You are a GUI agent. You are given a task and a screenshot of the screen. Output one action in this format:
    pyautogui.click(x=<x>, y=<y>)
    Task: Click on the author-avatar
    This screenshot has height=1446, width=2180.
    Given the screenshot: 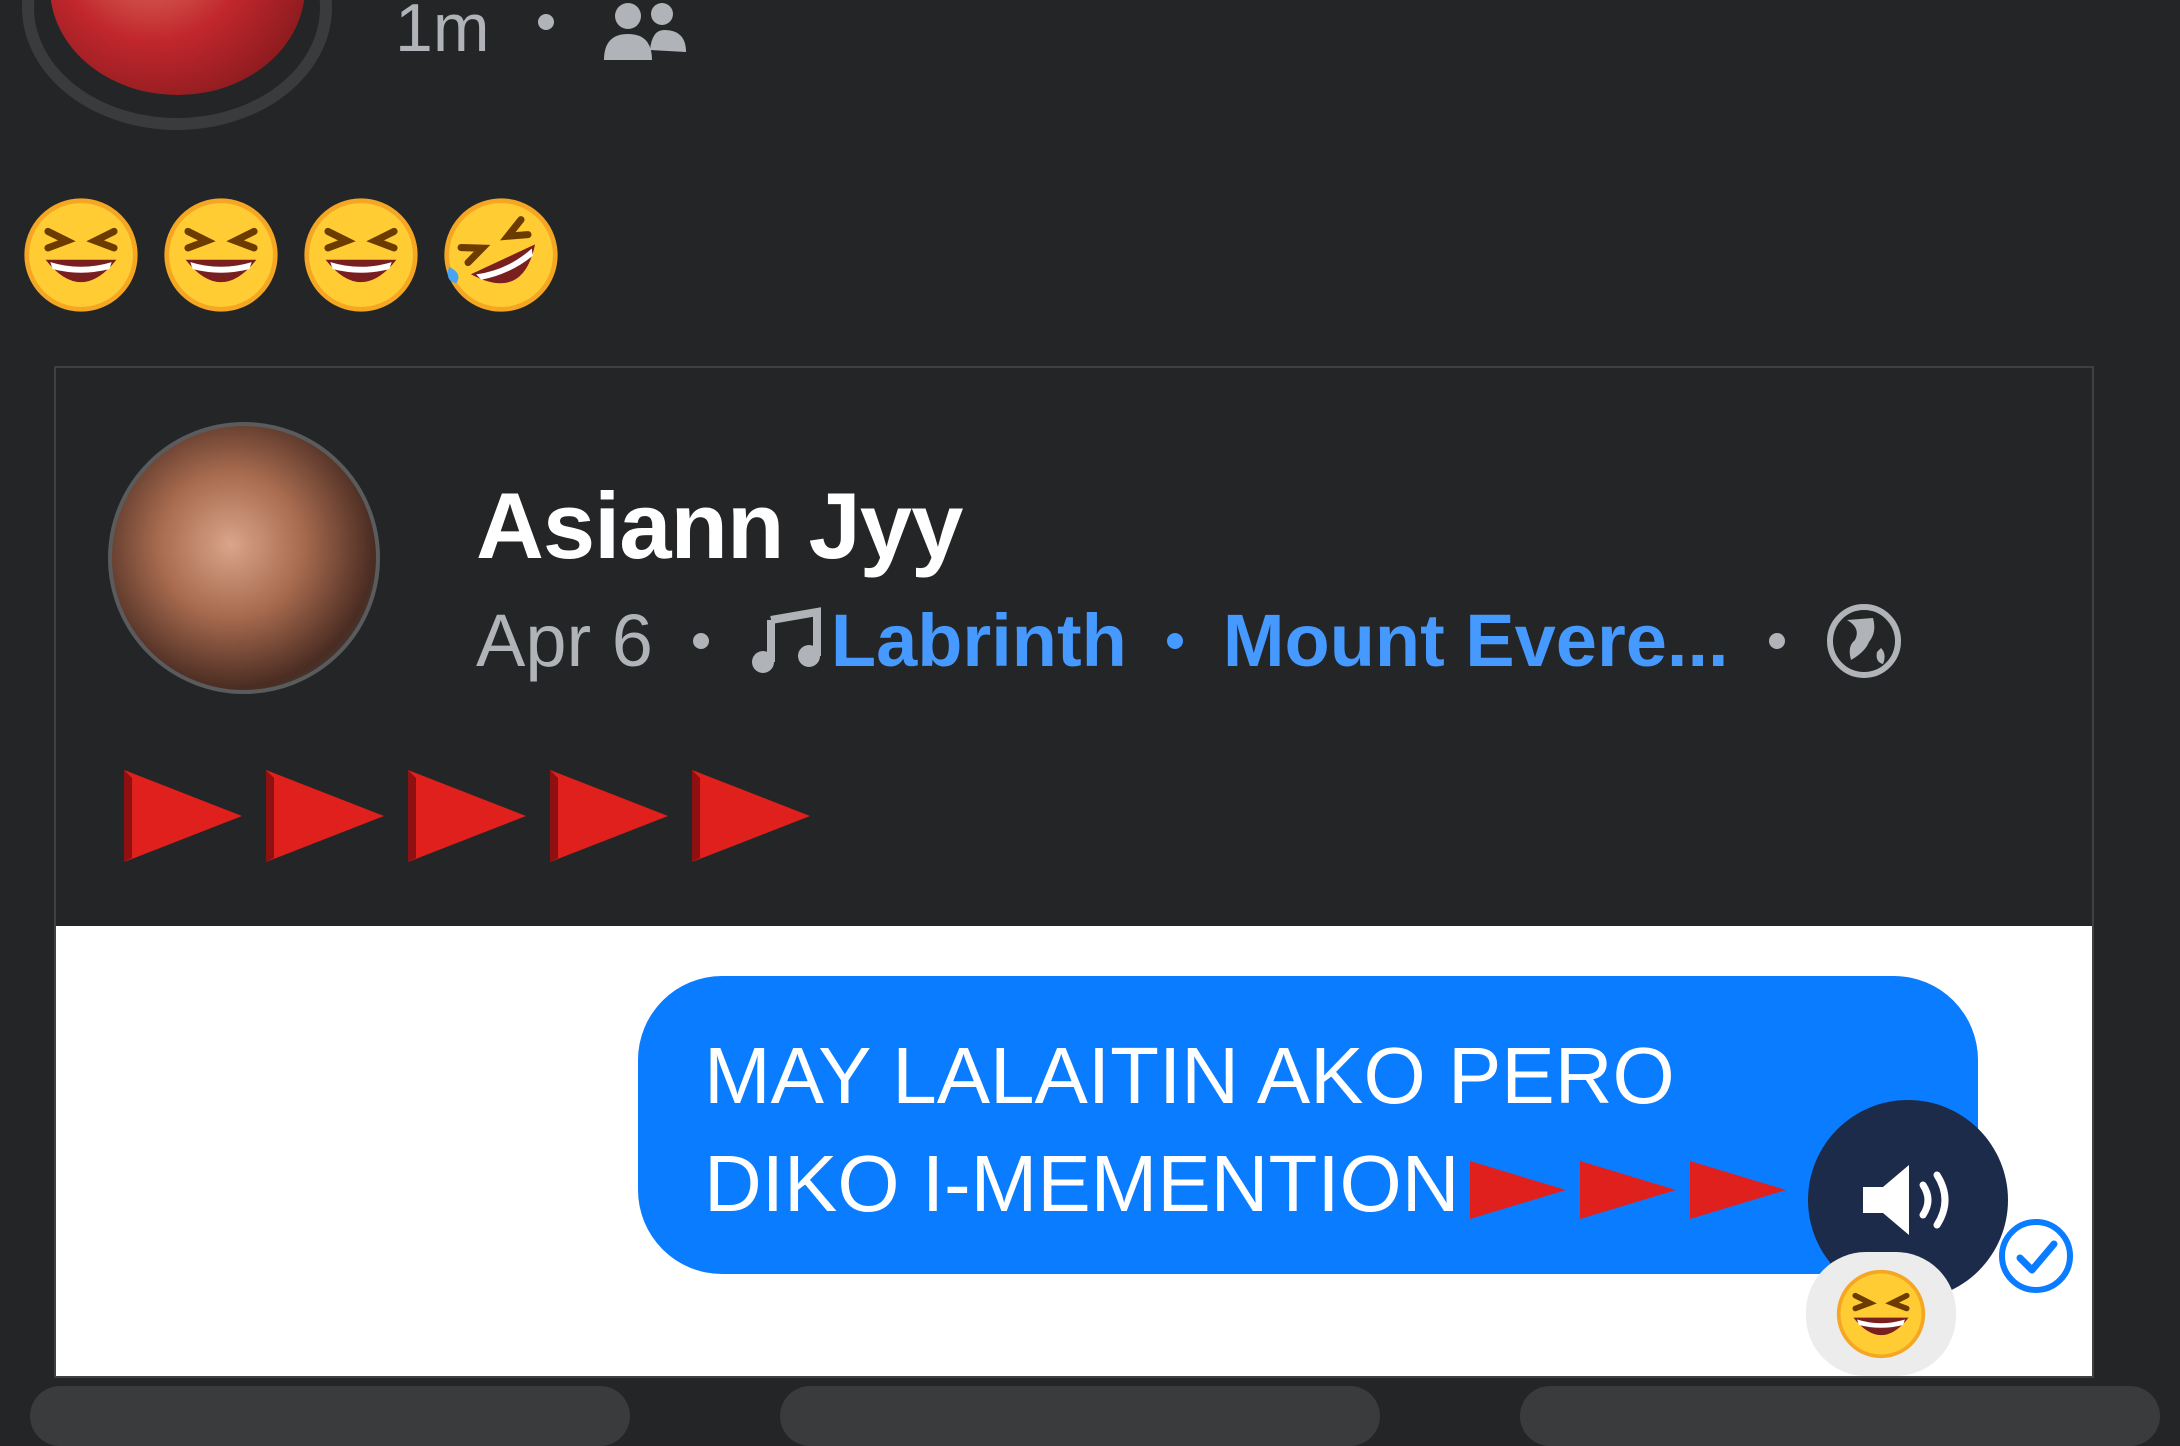 What is the action you would take?
    pyautogui.click(x=244, y=558)
    